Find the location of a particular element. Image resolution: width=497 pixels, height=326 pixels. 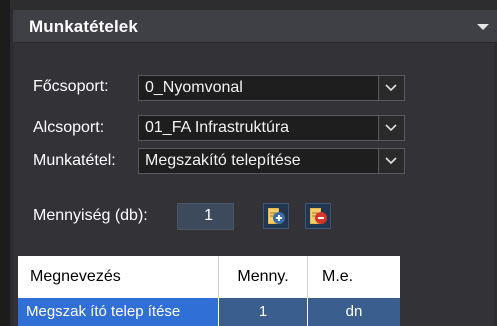

add-icon is located at coordinates (276, 216).